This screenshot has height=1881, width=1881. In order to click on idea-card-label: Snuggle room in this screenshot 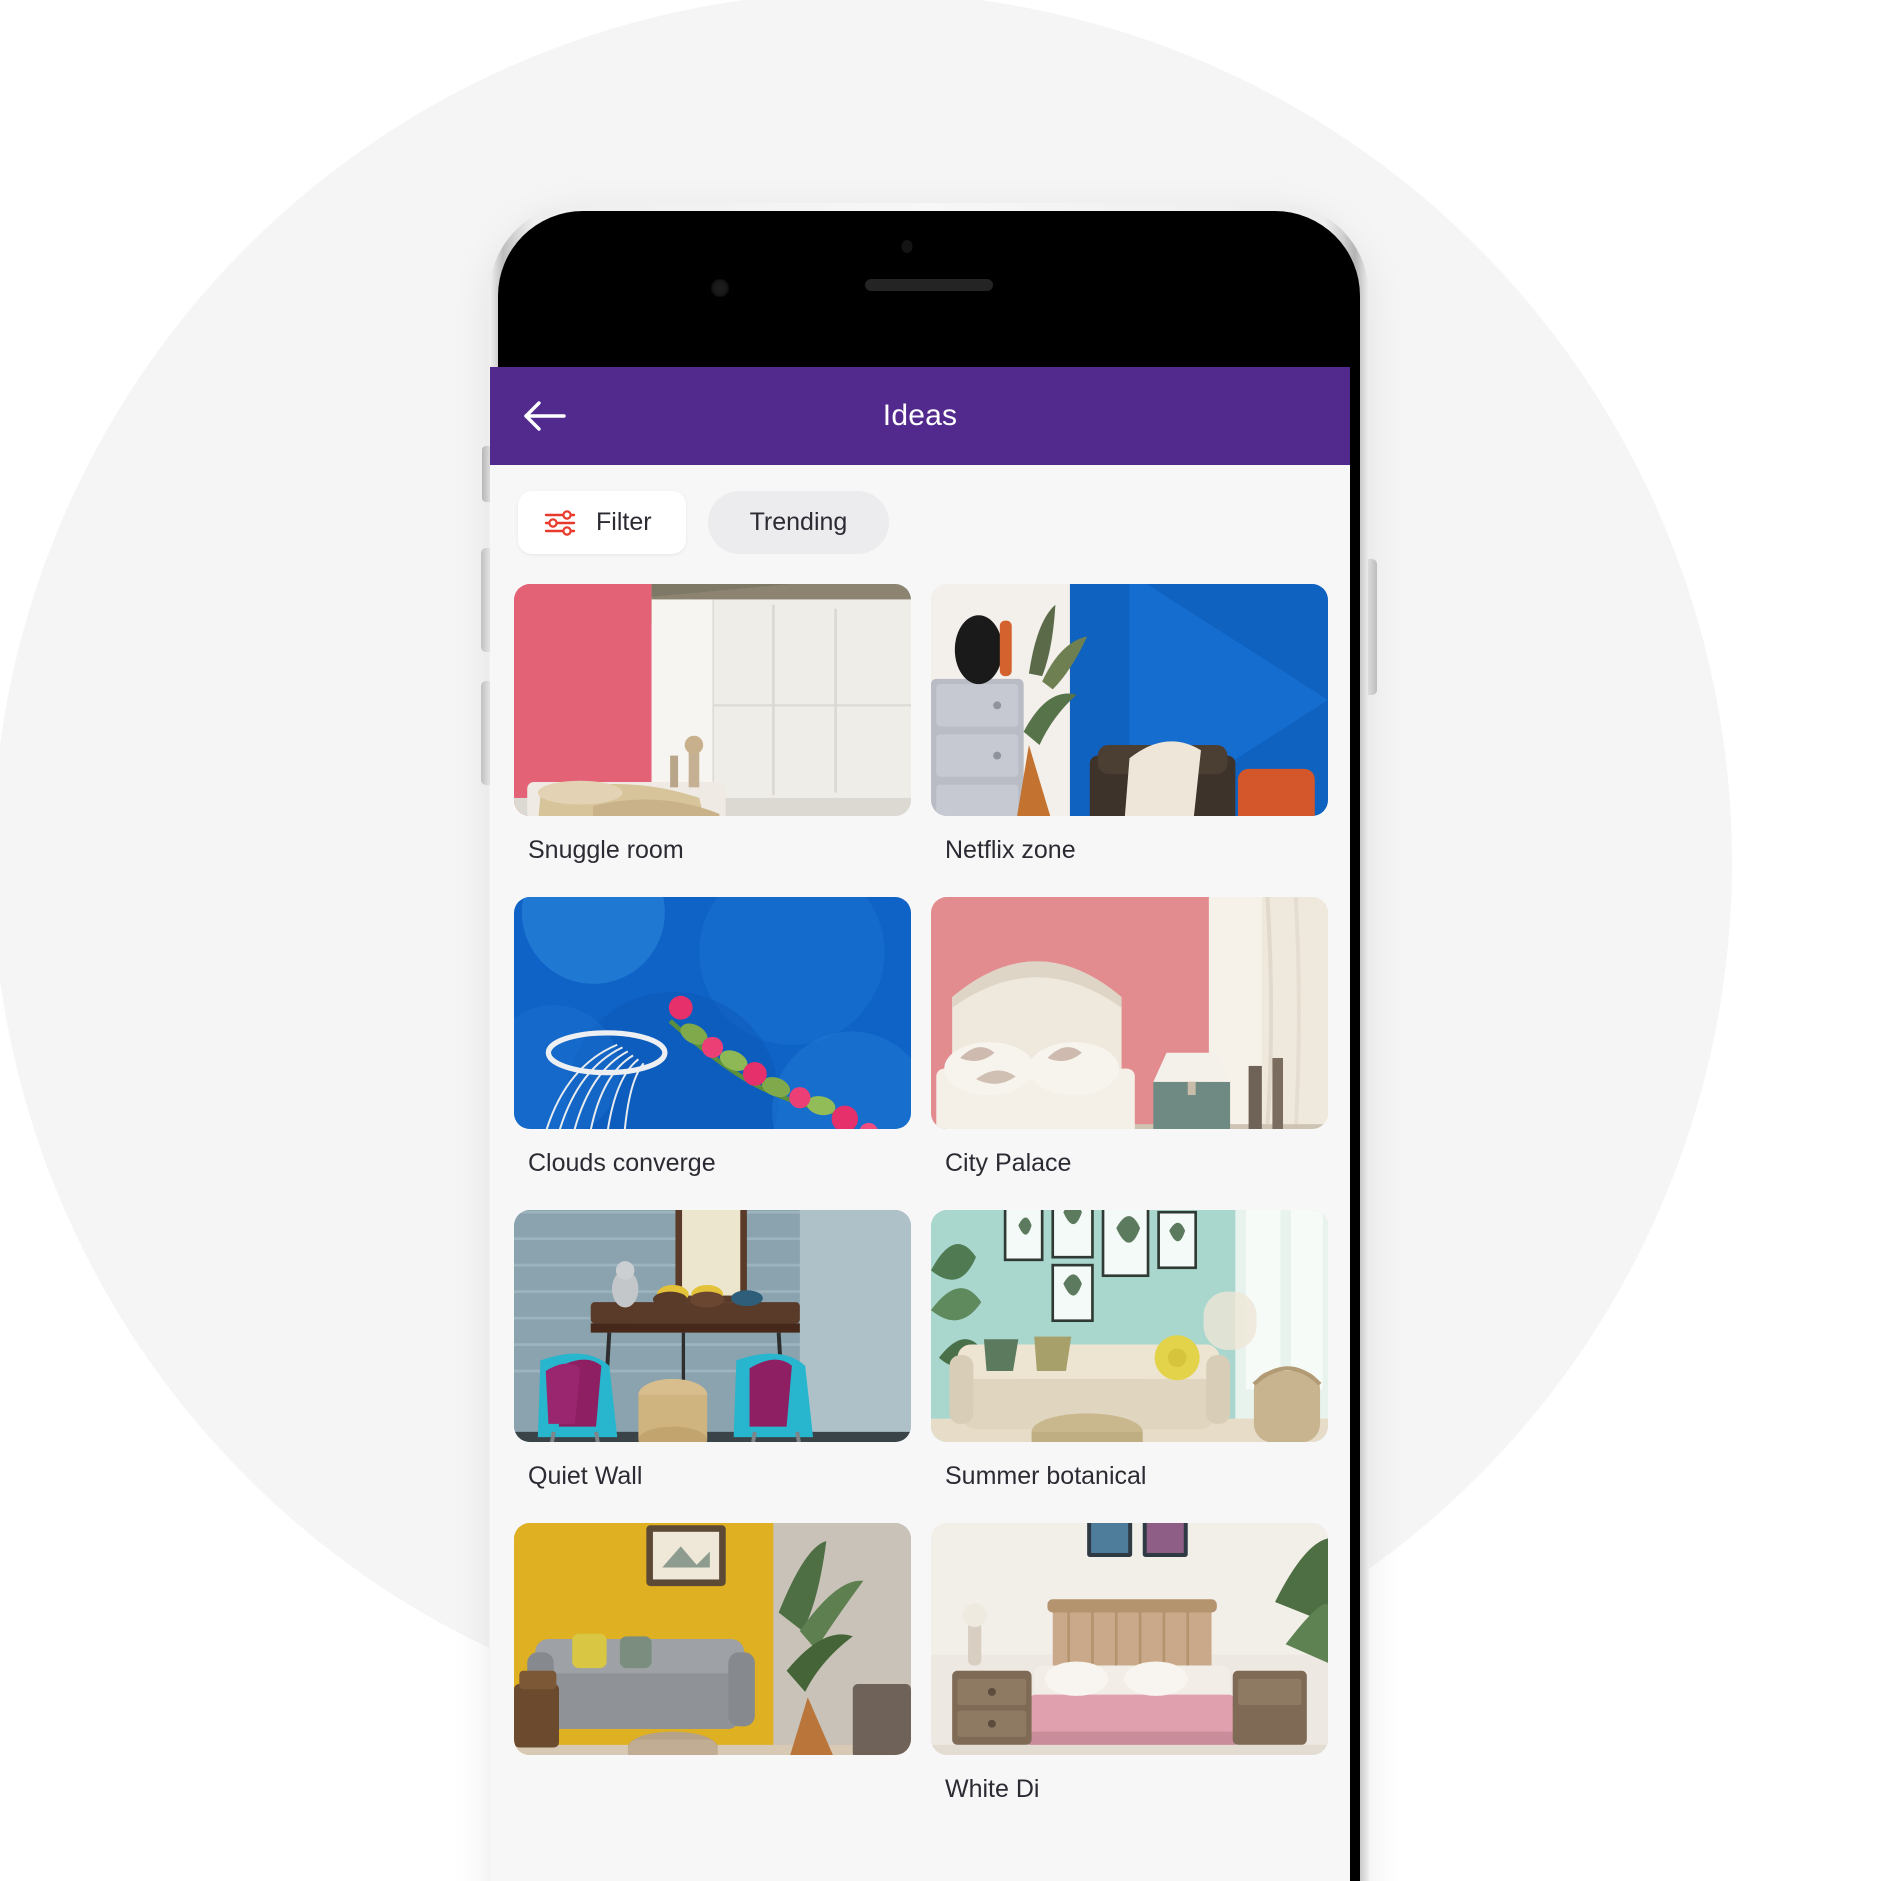, I will do `click(606, 850)`.